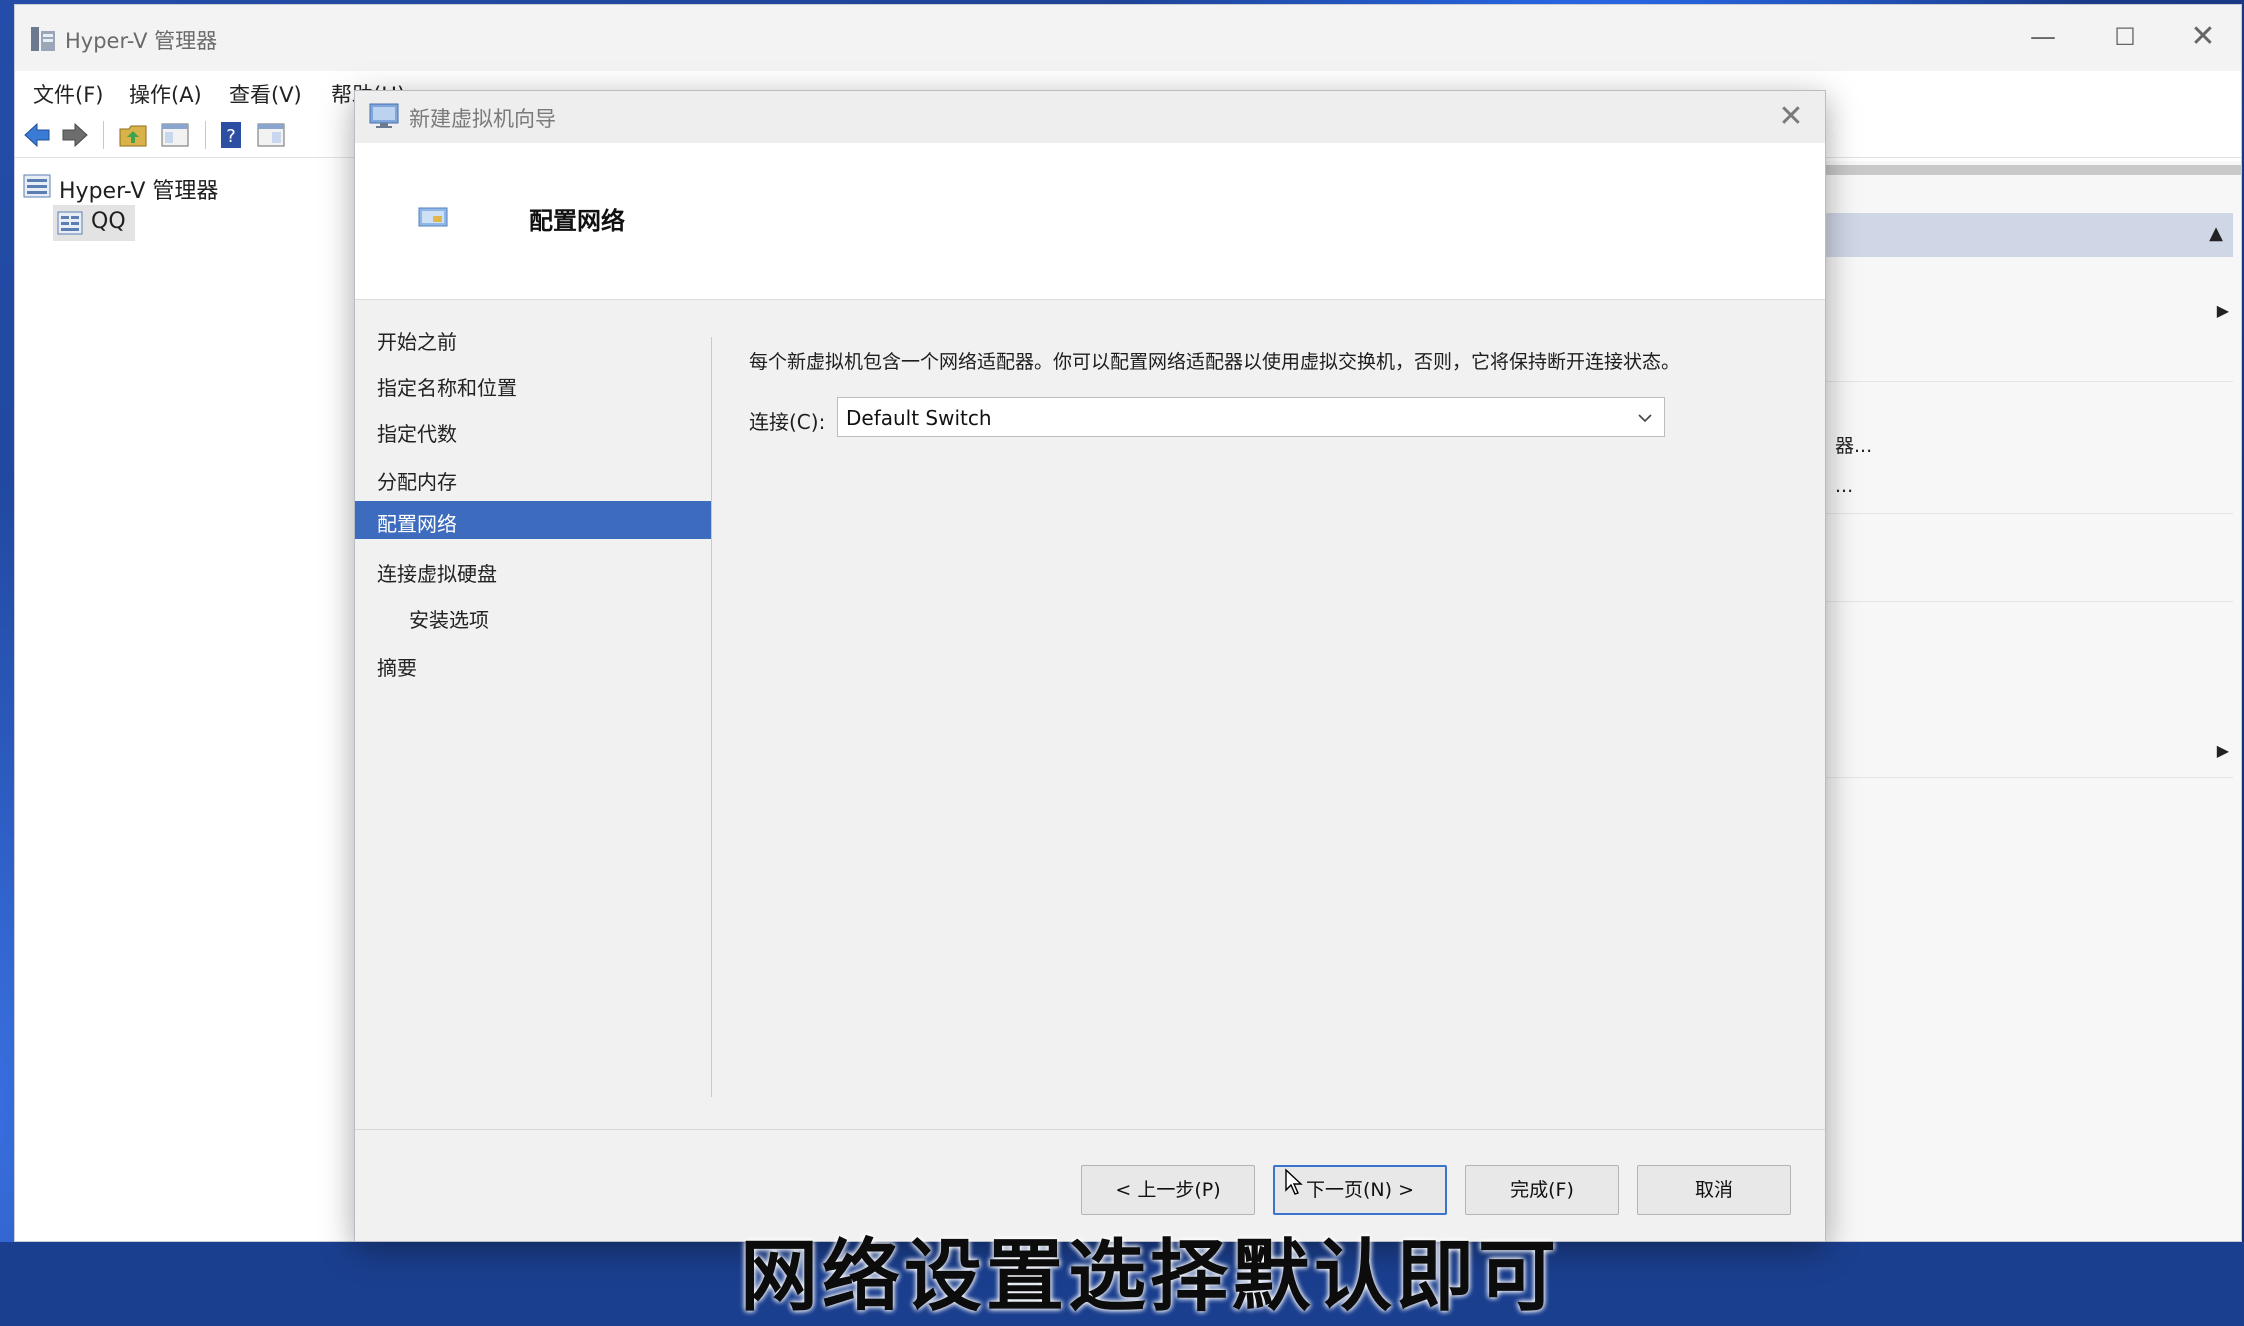  What do you see at coordinates (175, 135) in the screenshot?
I see `show-hide-tree-icon` at bounding box center [175, 135].